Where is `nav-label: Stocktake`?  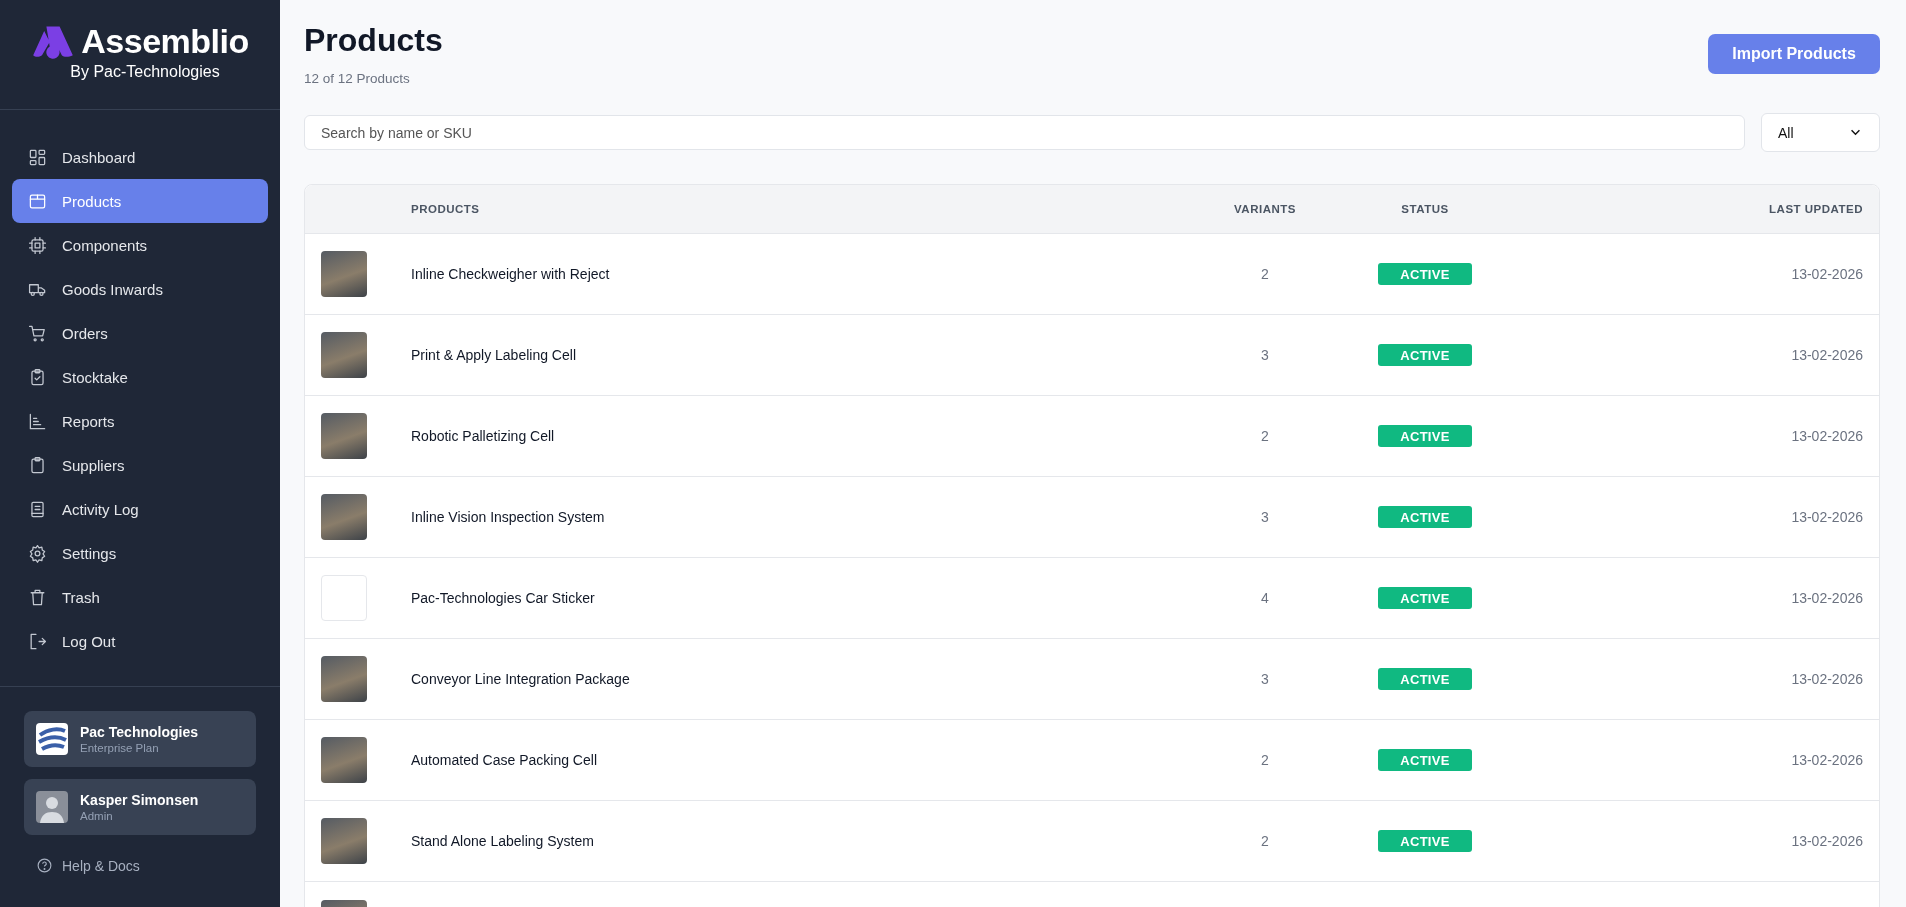 nav-label: Stocktake is located at coordinates (95, 377).